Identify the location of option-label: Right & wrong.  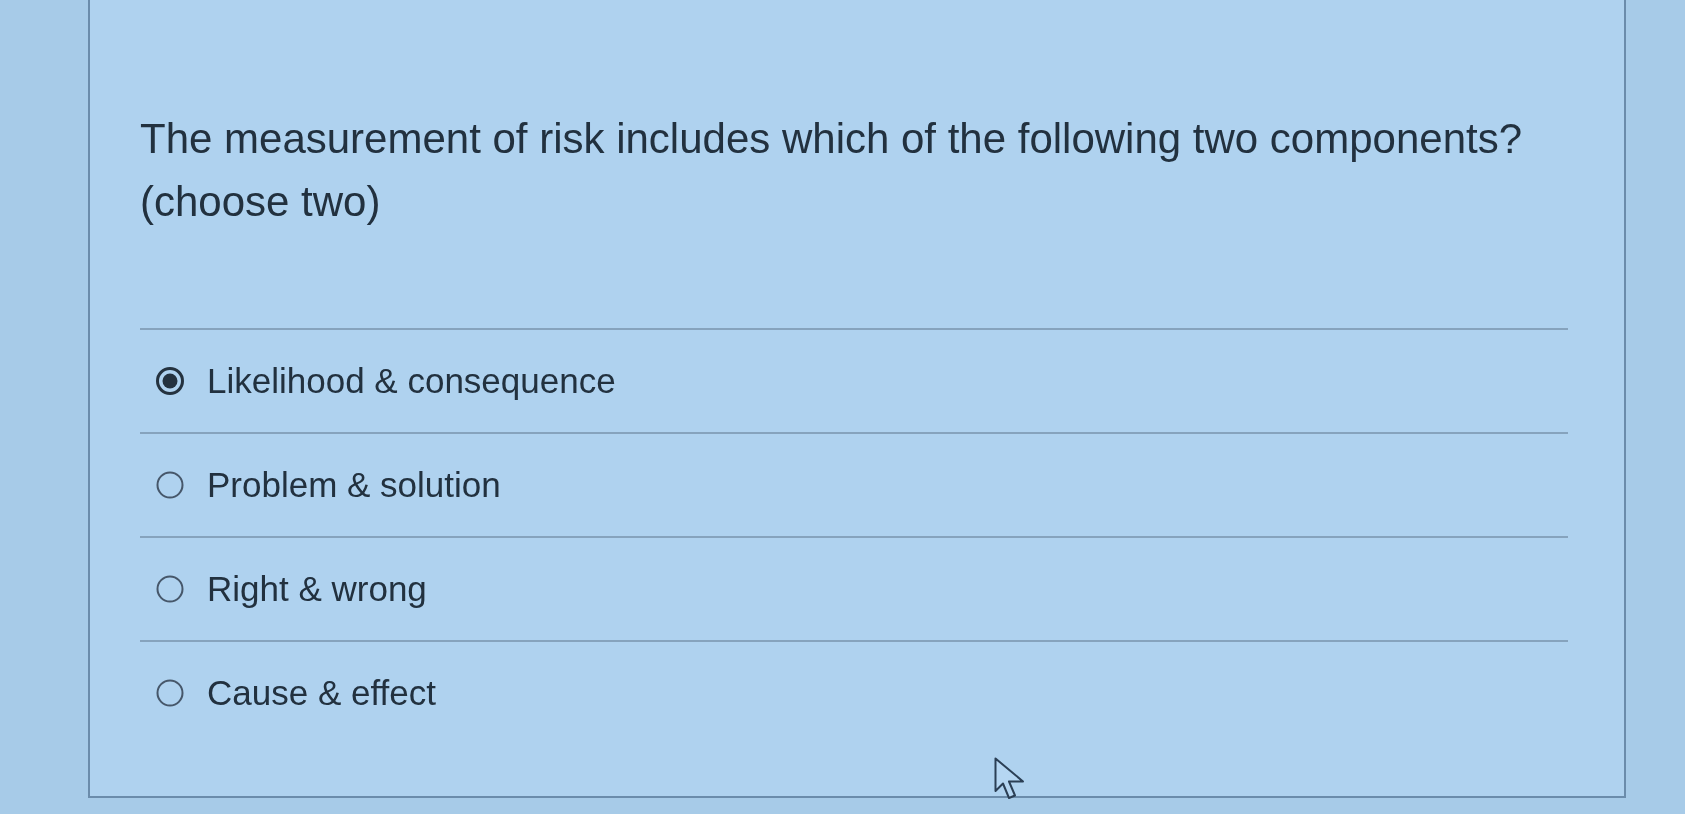
(317, 589).